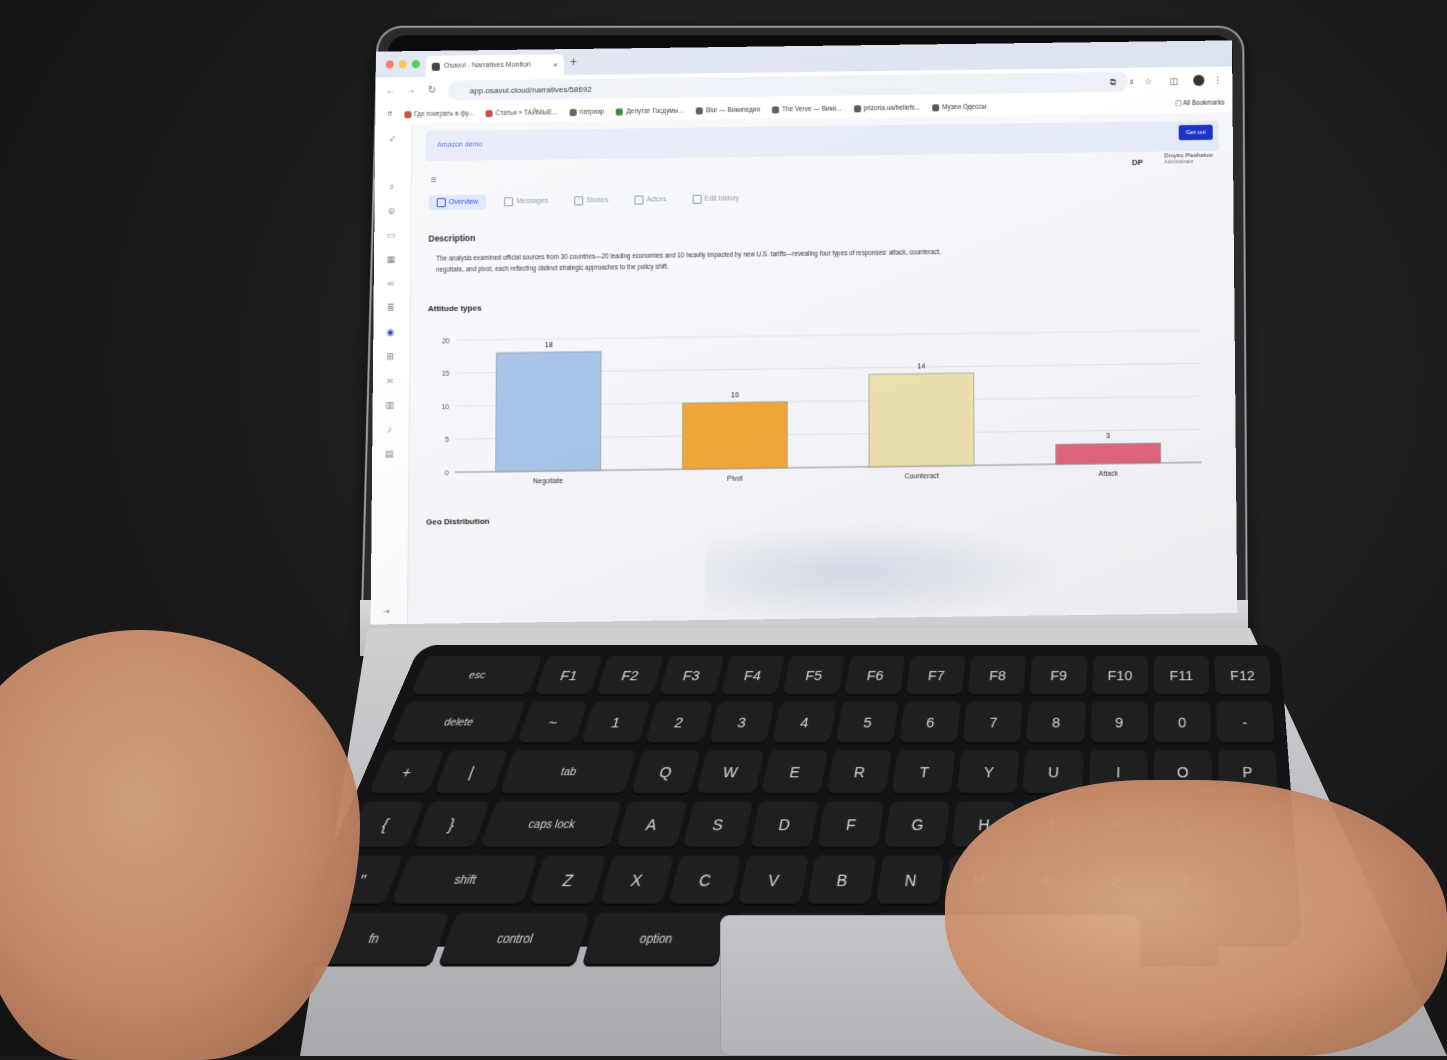  I want to click on key: |, so click(471, 772).